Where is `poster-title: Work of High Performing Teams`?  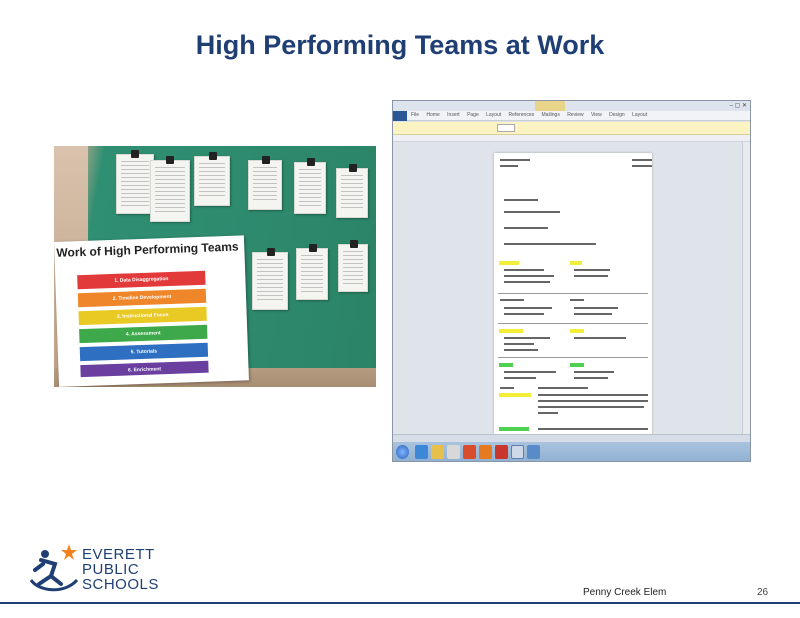 poster-title: Work of High Performing Teams is located at coordinates (147, 249).